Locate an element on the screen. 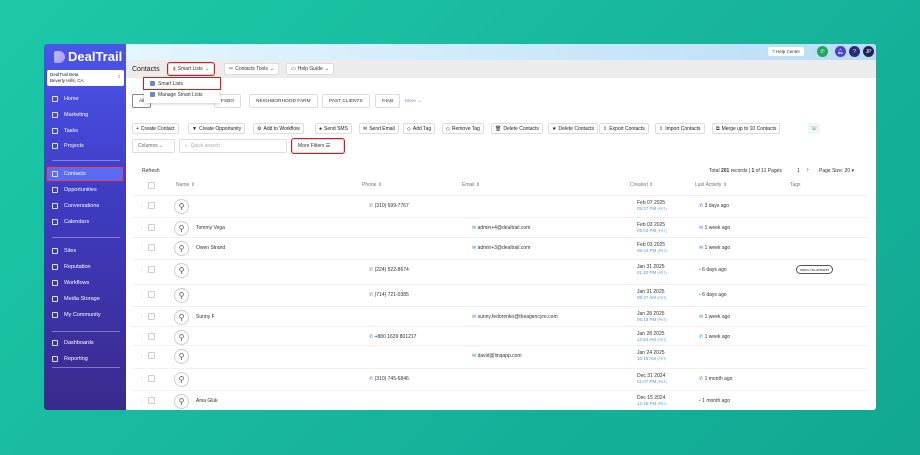  sidebar-item-marketing: Marketing is located at coordinates (85, 115).